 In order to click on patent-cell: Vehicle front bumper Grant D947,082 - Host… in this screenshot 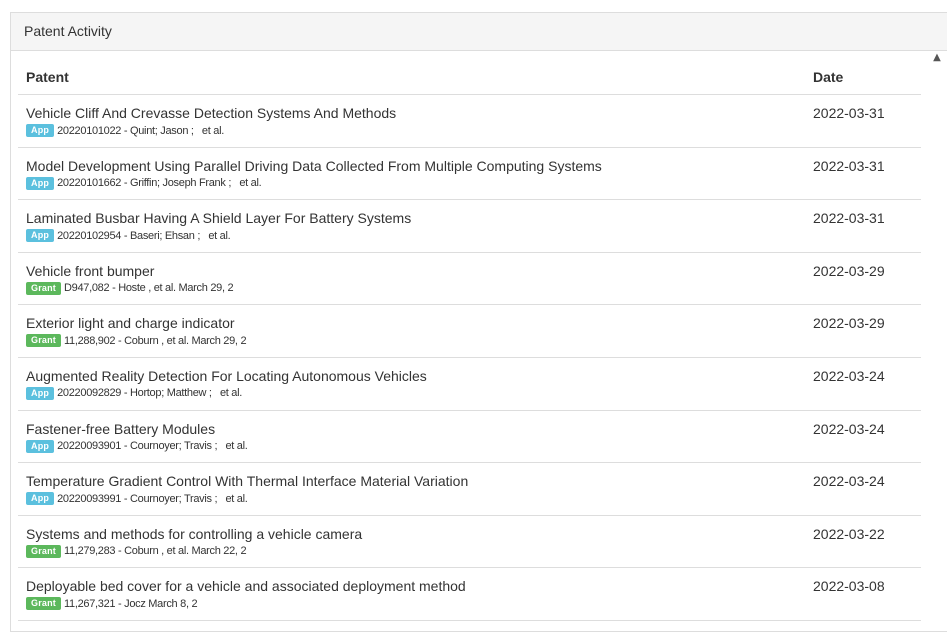, I will do `click(415, 279)`.